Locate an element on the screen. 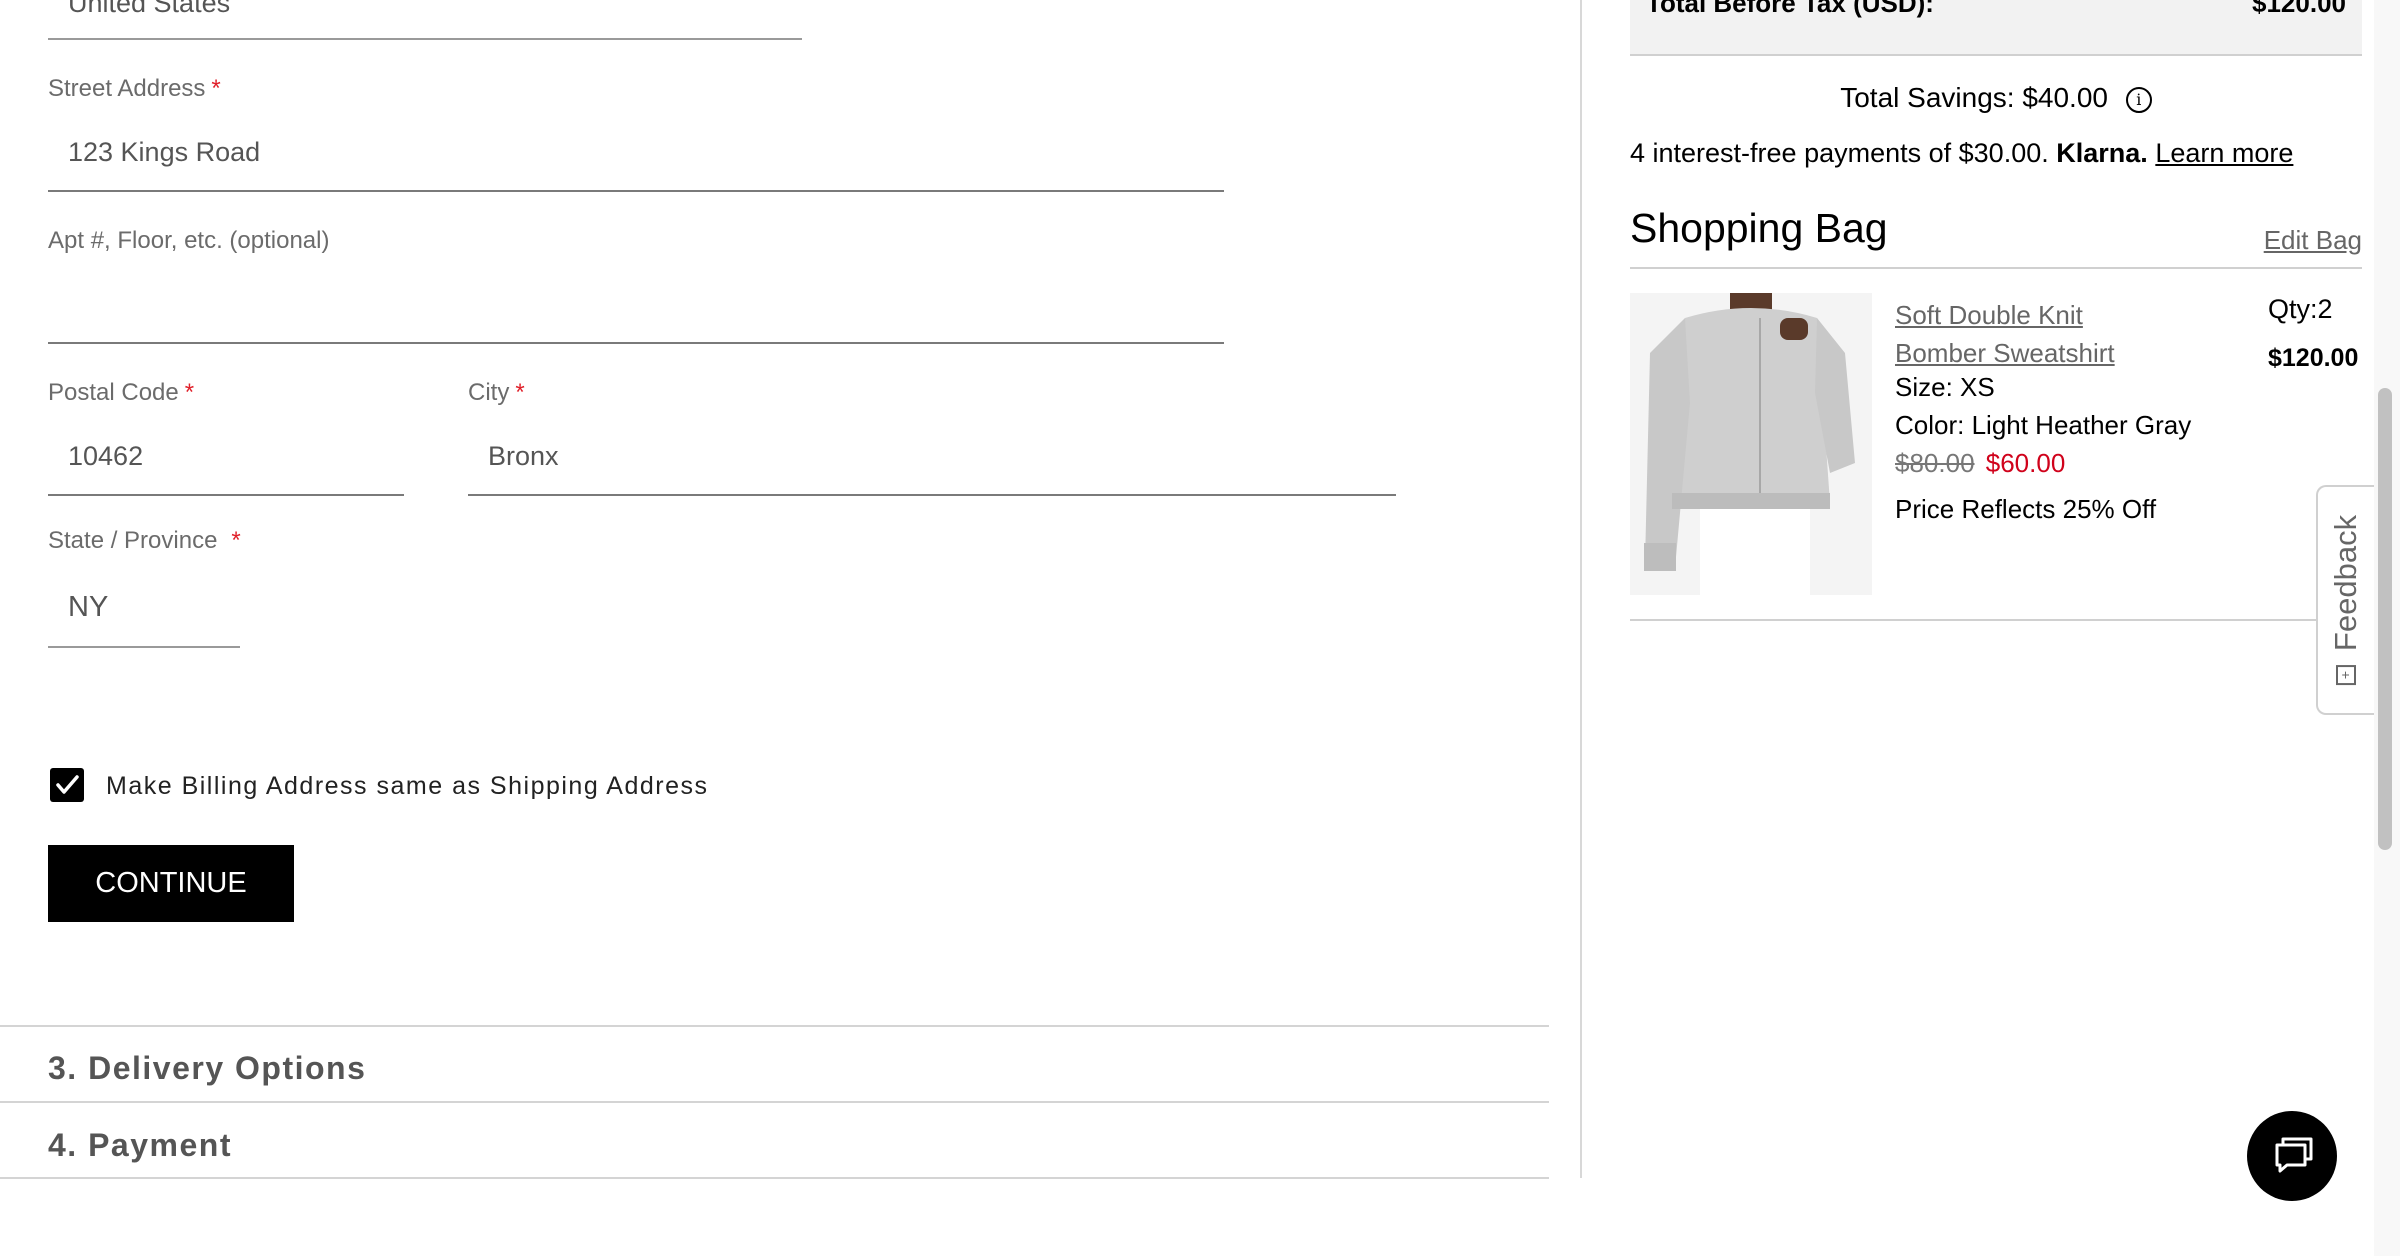 This screenshot has height=1256, width=2400. street-address-input: 123 Kings Road is located at coordinates (164, 152).